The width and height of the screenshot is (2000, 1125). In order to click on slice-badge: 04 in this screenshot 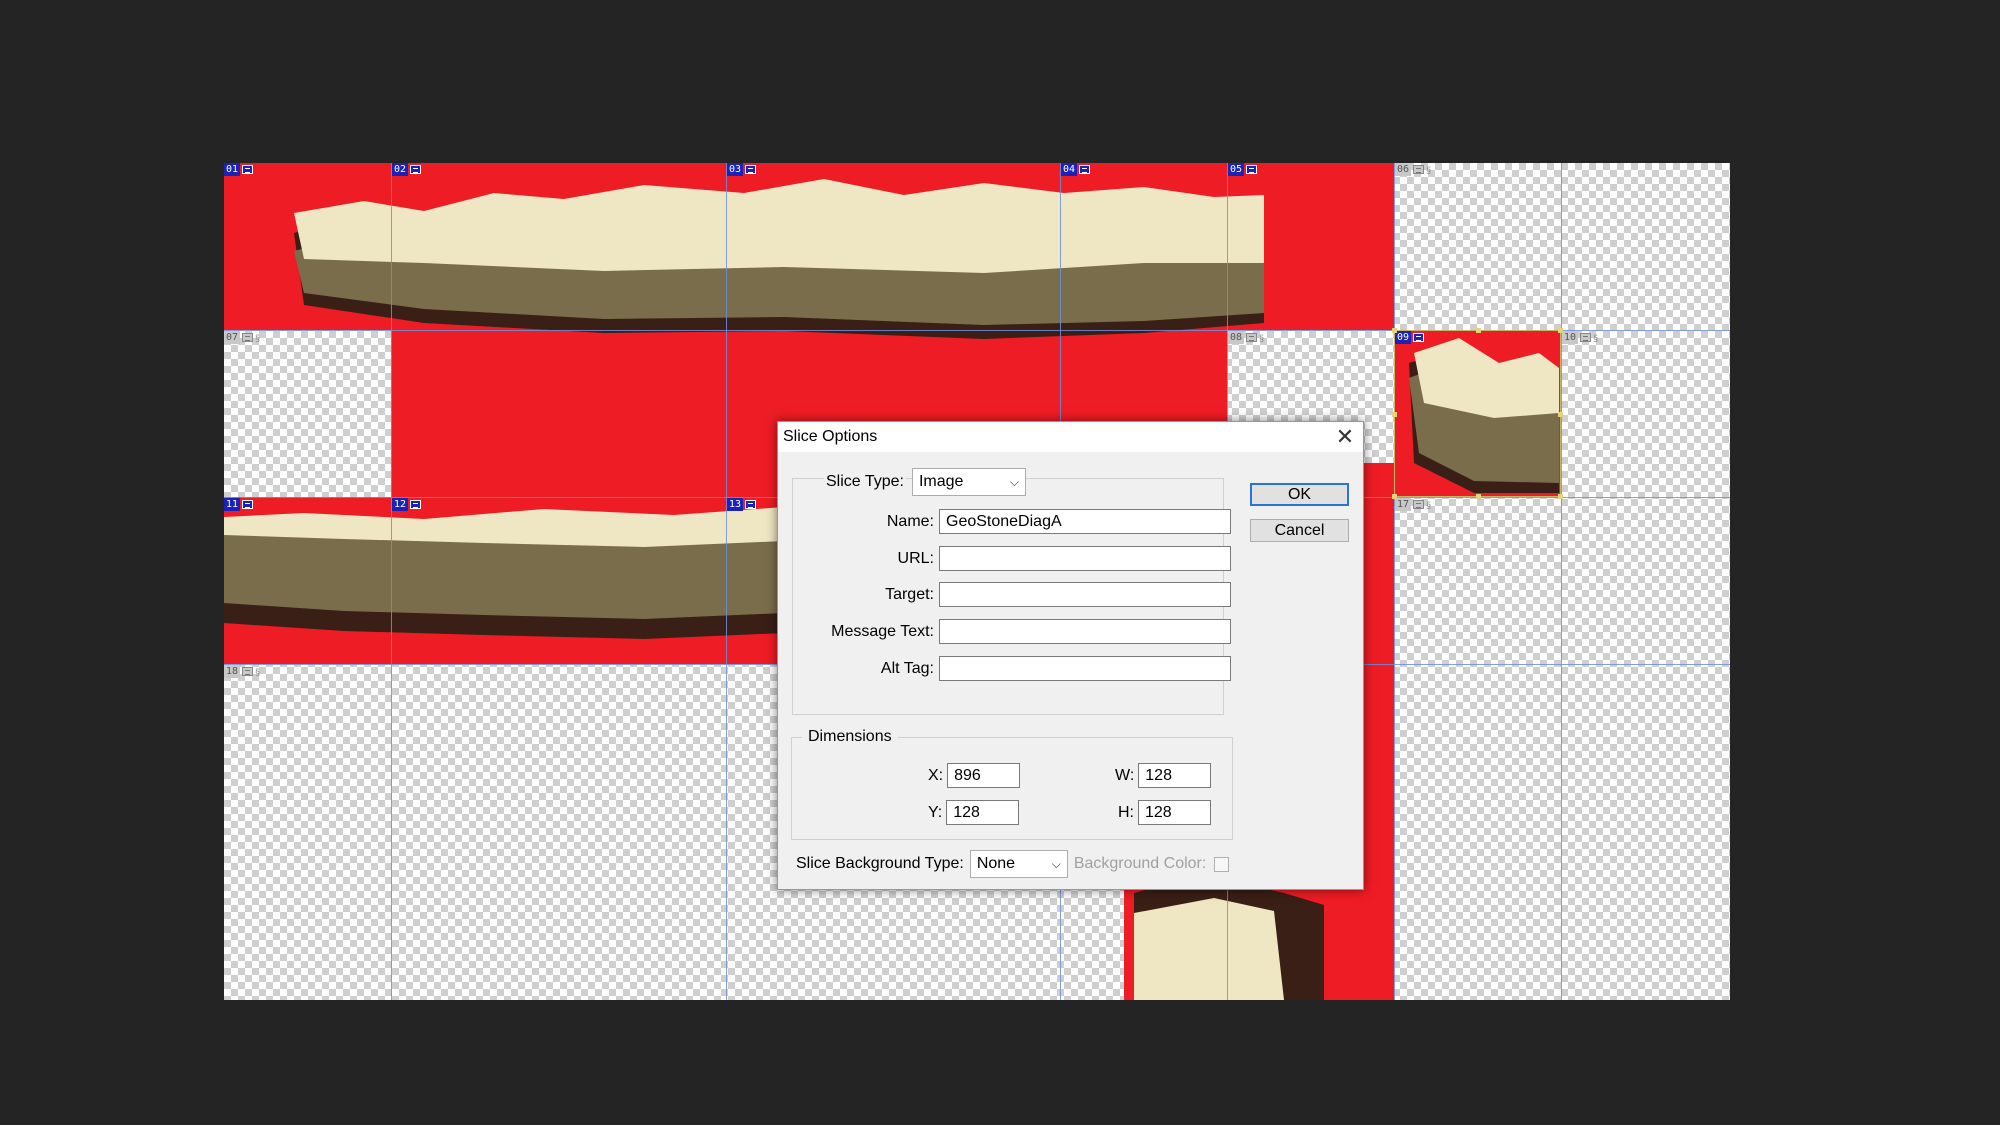, I will do `click(1076, 169)`.